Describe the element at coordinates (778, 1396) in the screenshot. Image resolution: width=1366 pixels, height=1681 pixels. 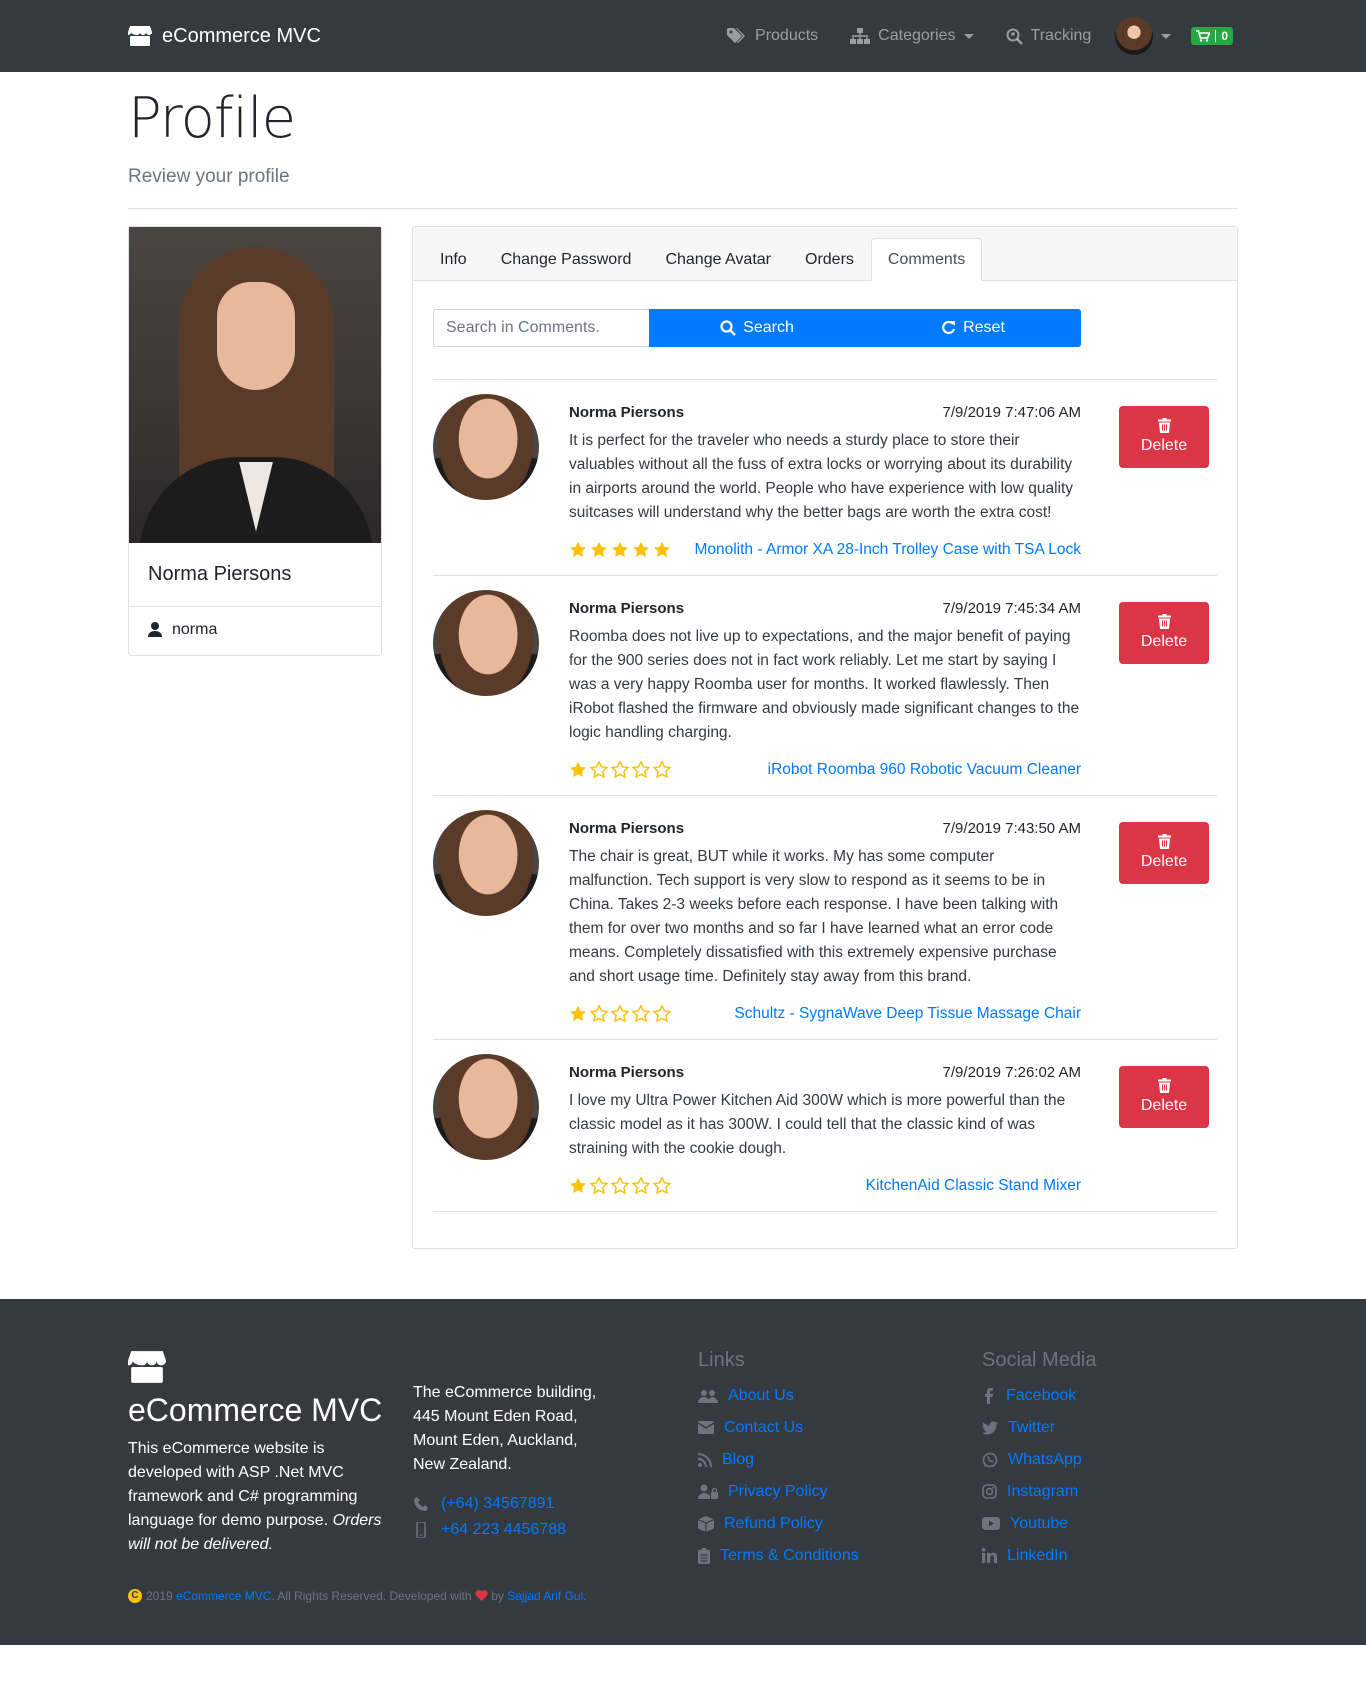
I see `footer-link-about-us: About Us` at that location.